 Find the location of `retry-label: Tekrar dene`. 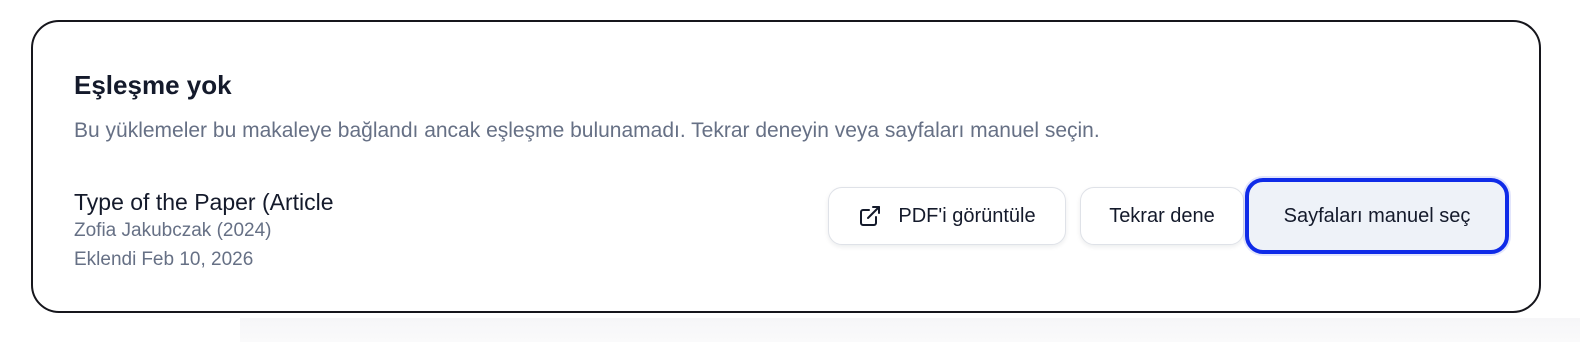

retry-label: Tekrar dene is located at coordinates (1162, 215).